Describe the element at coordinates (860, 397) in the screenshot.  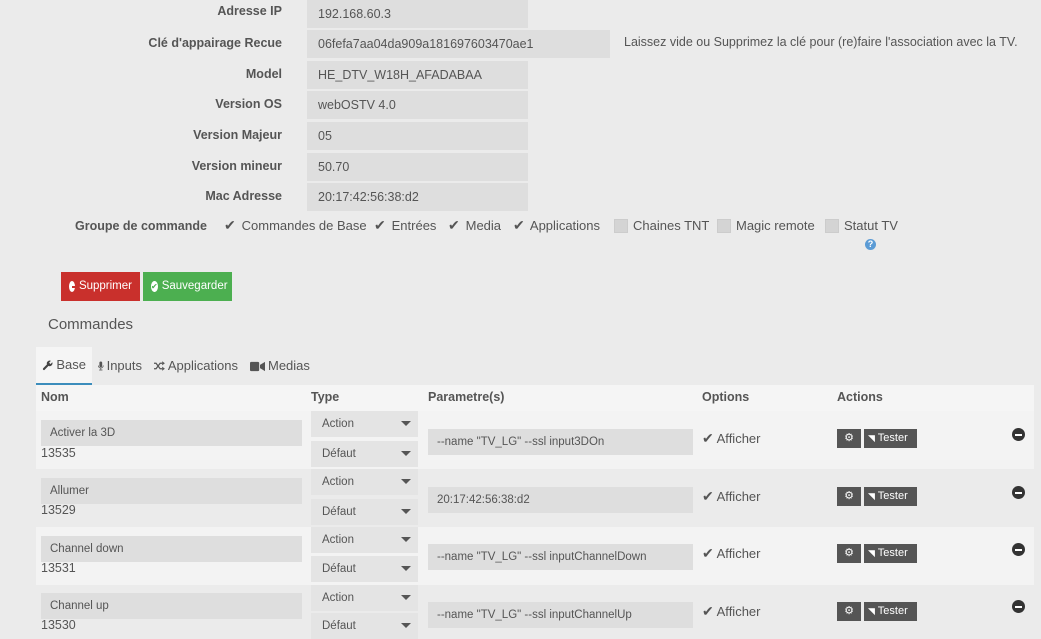
I see `column-header-actions: Actions` at that location.